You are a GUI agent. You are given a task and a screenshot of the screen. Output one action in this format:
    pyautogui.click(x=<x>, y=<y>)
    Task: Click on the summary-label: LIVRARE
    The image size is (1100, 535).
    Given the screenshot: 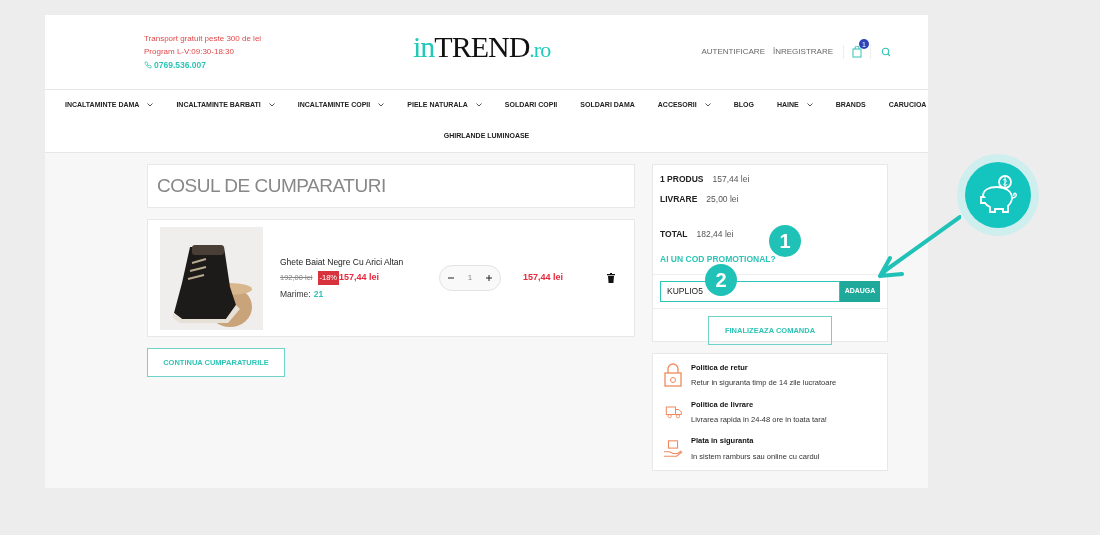 What is the action you would take?
    pyautogui.click(x=679, y=199)
    